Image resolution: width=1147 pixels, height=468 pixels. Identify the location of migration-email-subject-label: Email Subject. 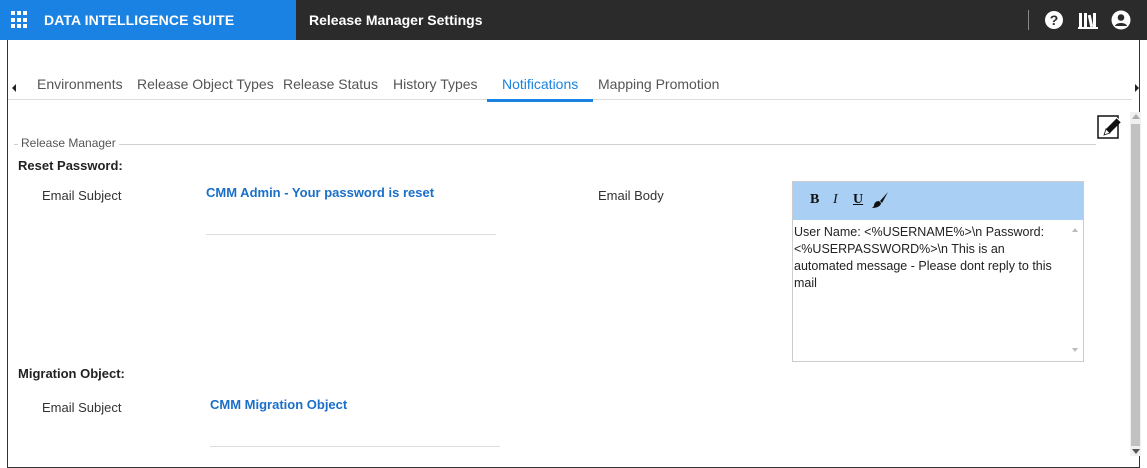
(82, 407).